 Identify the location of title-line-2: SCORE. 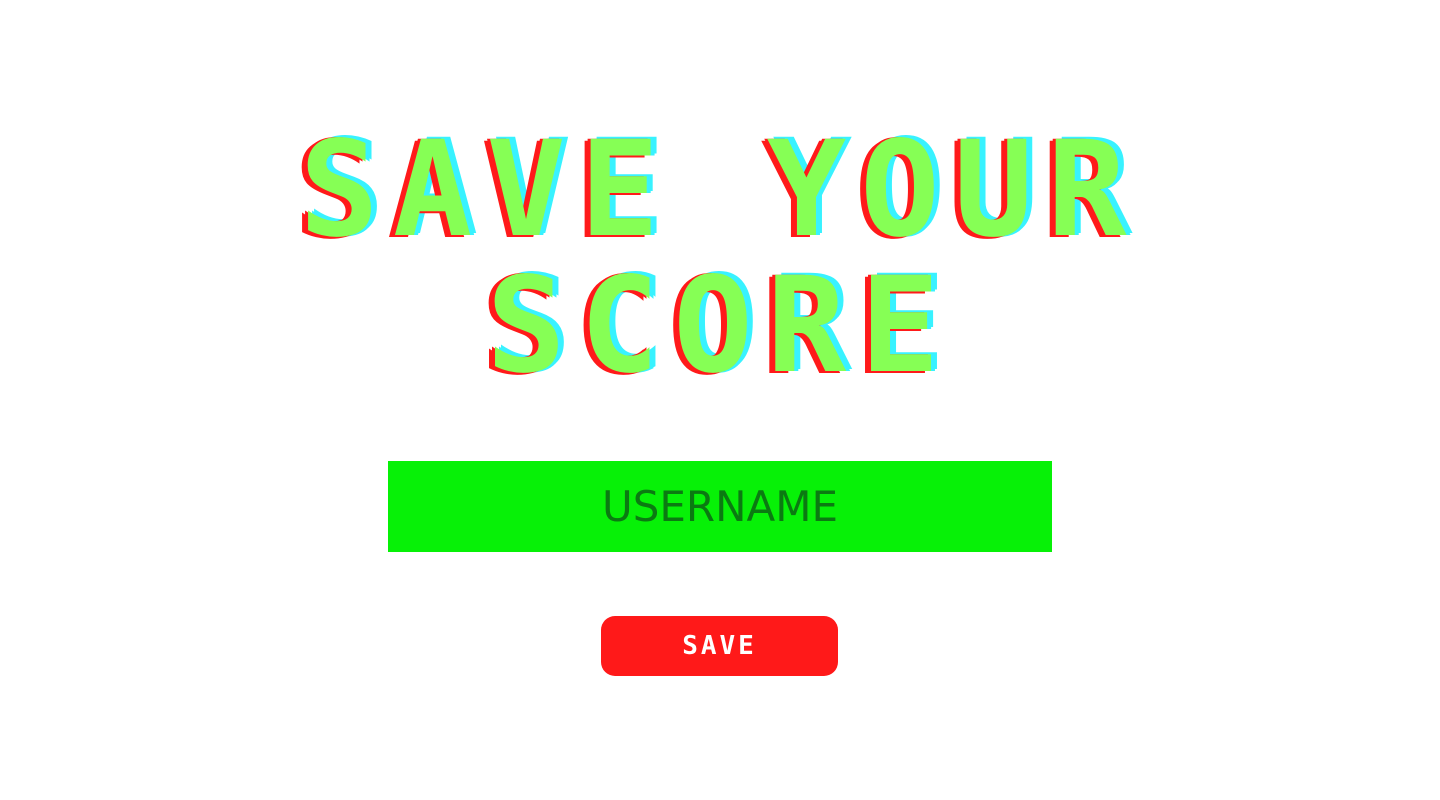
(720, 326).